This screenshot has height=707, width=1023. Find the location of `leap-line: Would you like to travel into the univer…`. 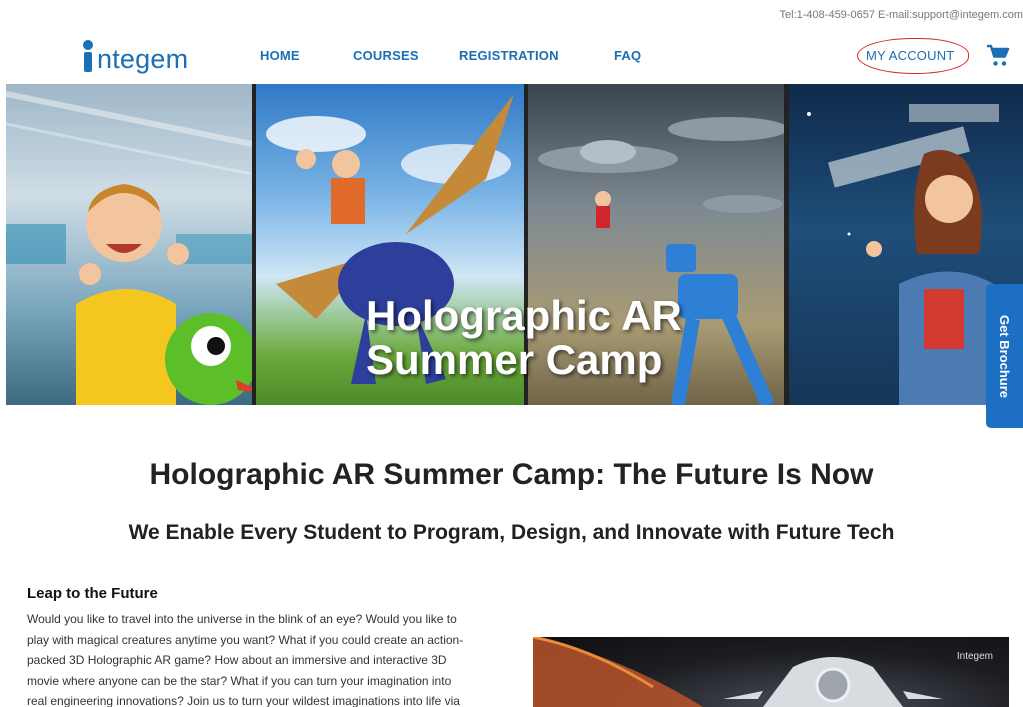

leap-line: Would you like to travel into the univer… is located at coordinates (242, 619).